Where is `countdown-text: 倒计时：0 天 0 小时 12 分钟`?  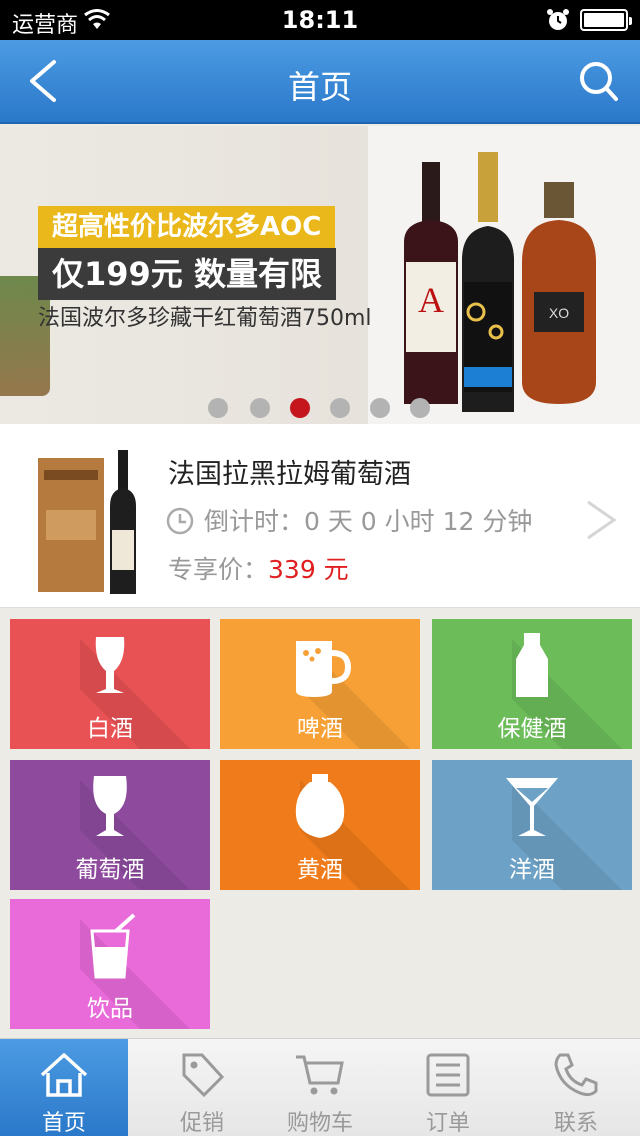
countdown-text: 倒计时：0 天 0 小时 12 分钟 is located at coordinates (368, 521).